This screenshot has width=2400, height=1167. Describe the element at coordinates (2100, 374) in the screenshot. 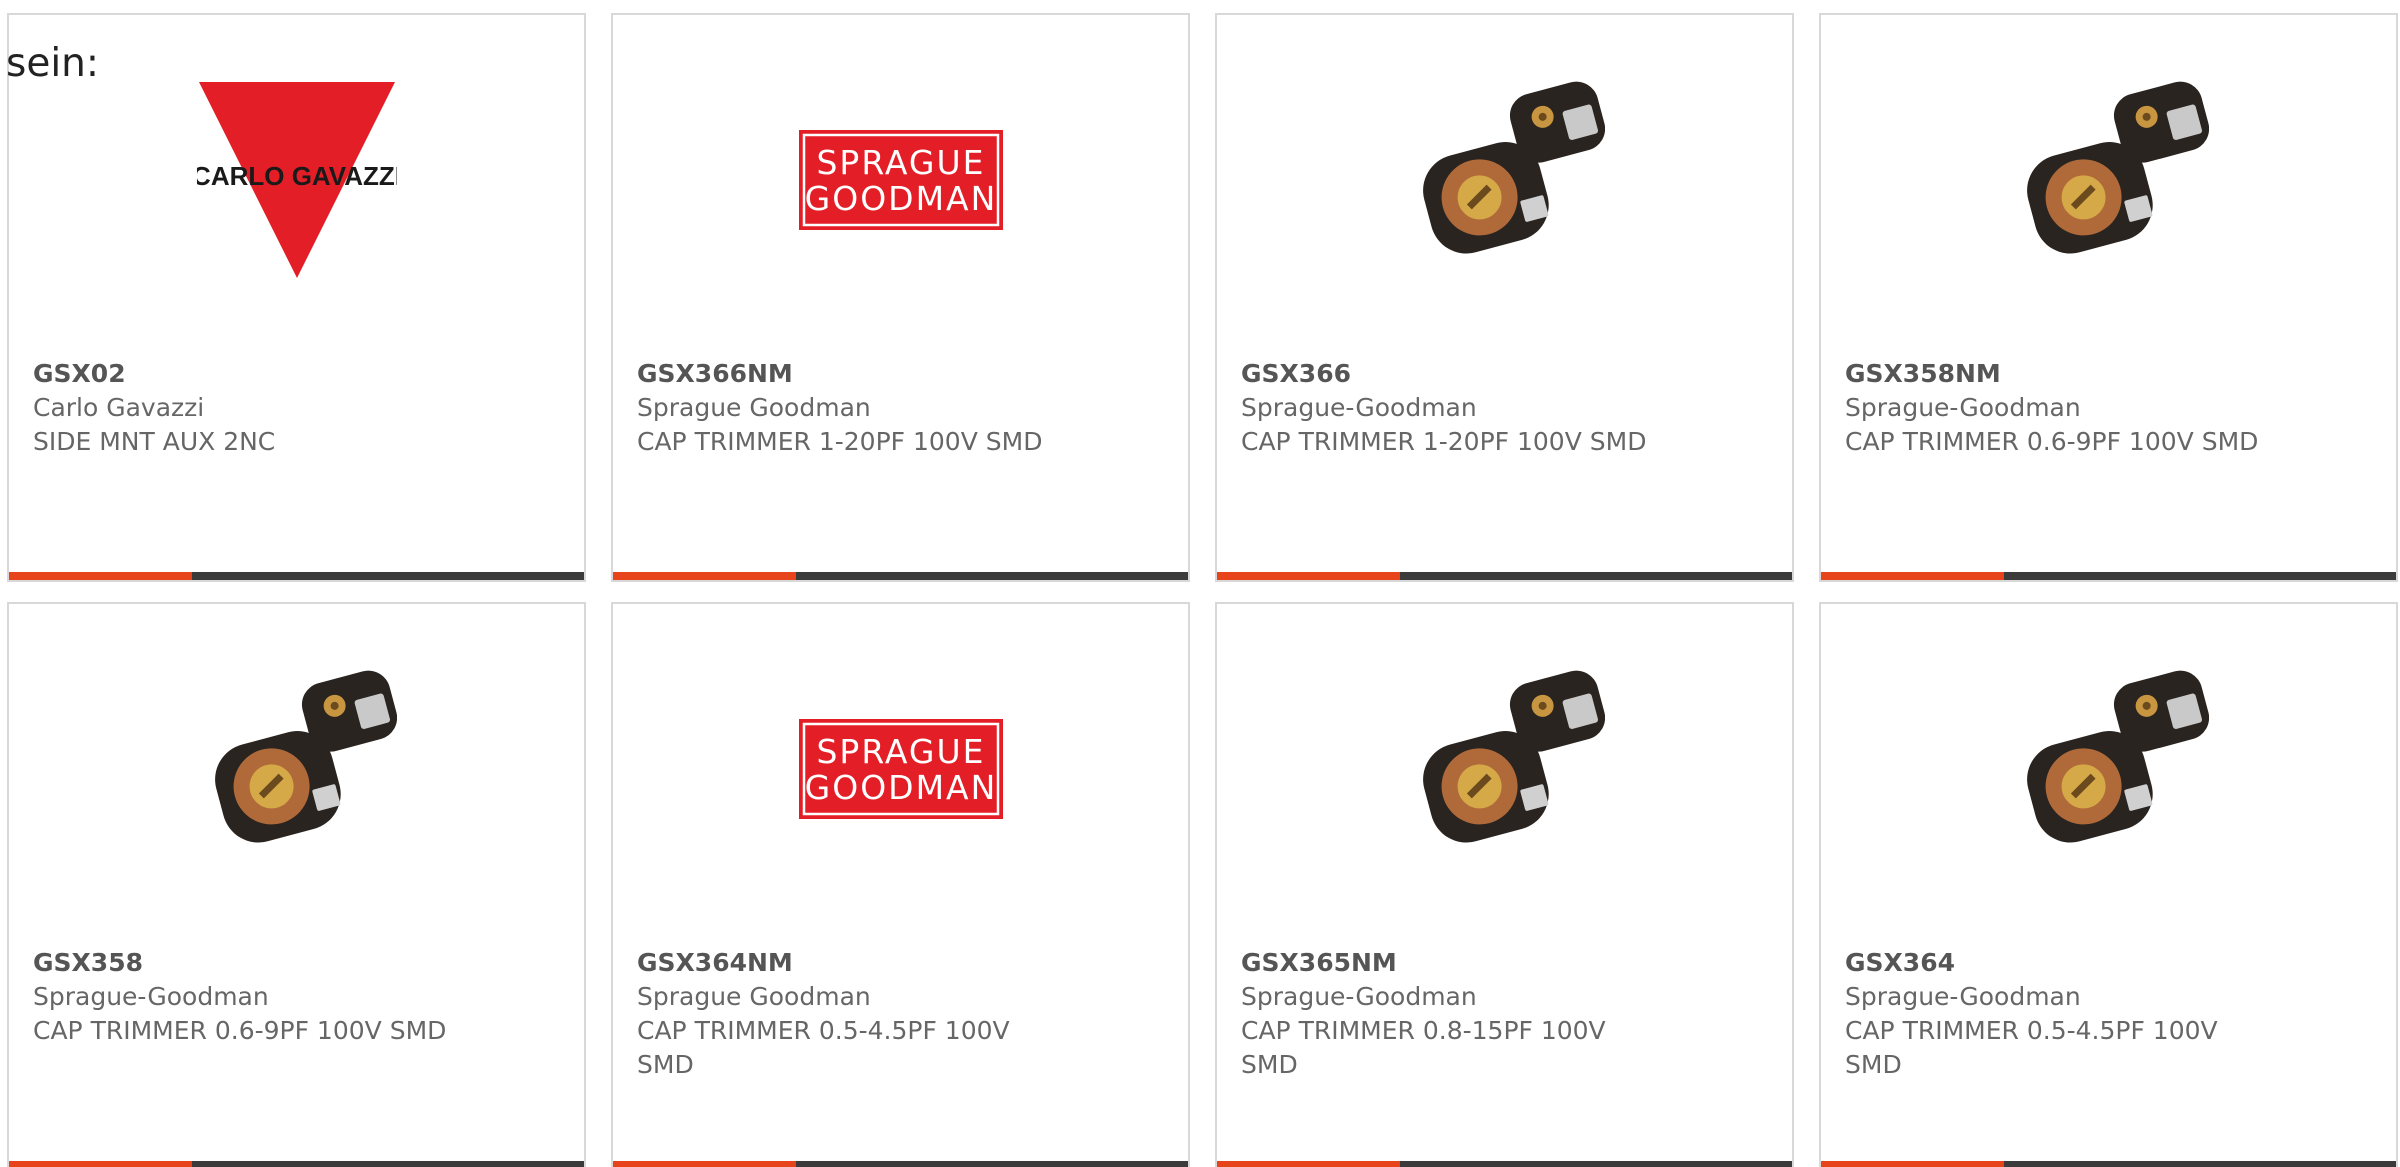

I see `part-number: GSX358NM` at that location.